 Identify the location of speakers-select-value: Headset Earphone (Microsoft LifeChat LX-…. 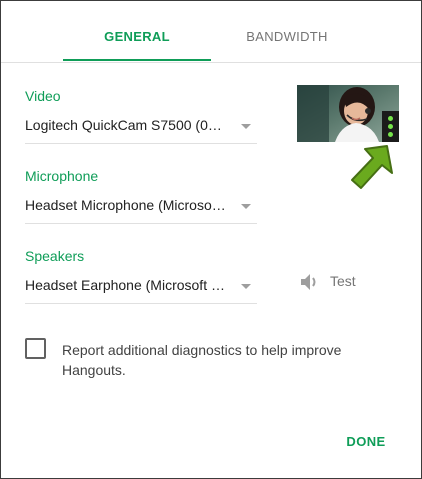
(127, 285).